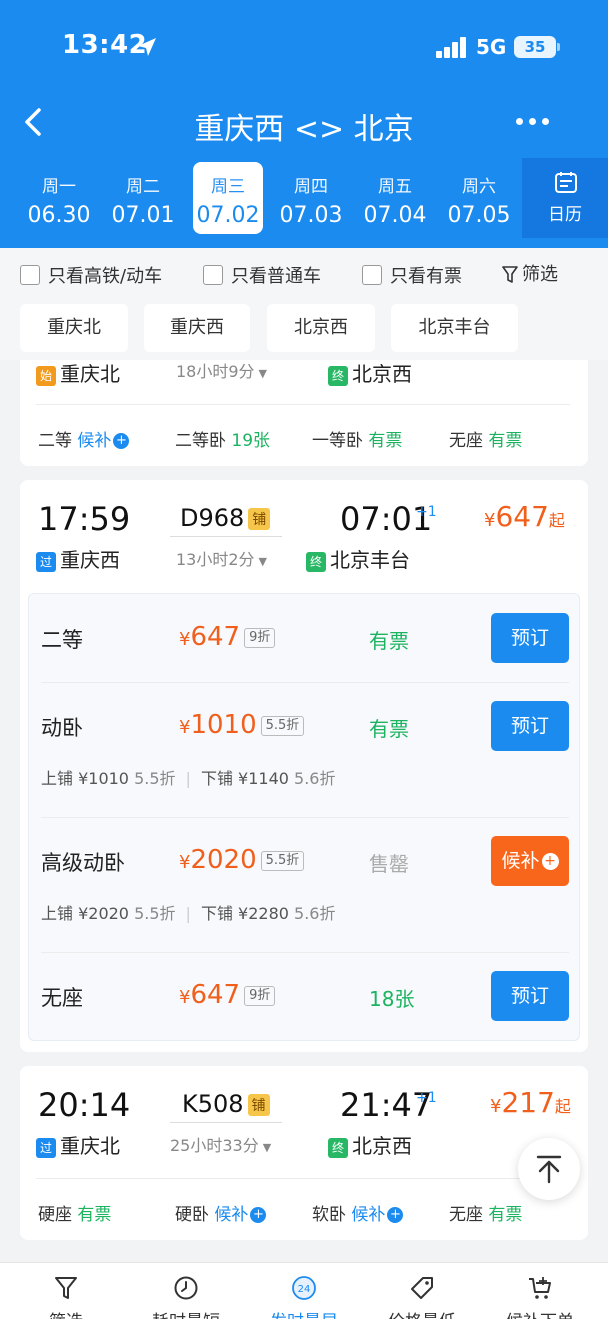  What do you see at coordinates (524, 516) in the screenshot?
I see `lowest-price: ¥647起` at bounding box center [524, 516].